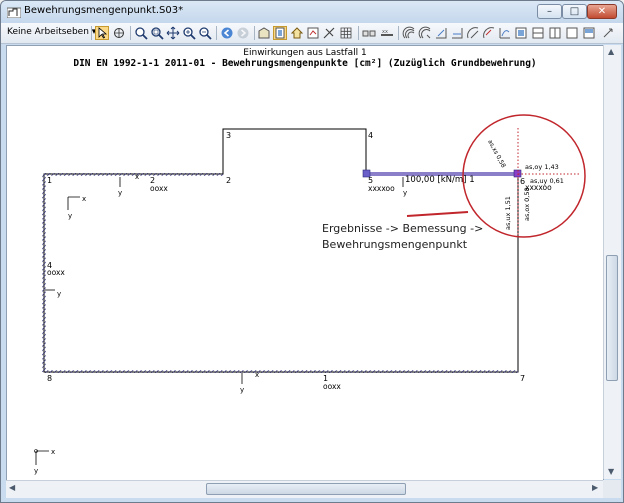 This screenshot has width=624, height=503. I want to click on axis-symbol-main, so click(73, 203).